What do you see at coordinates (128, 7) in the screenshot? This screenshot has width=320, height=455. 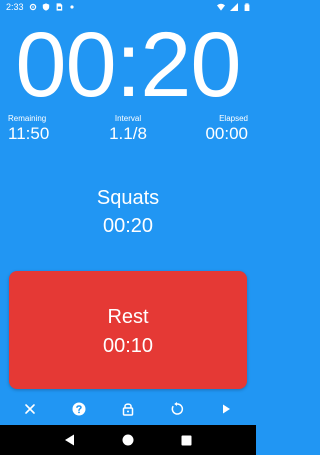 I see `status-bar: 2:33` at bounding box center [128, 7].